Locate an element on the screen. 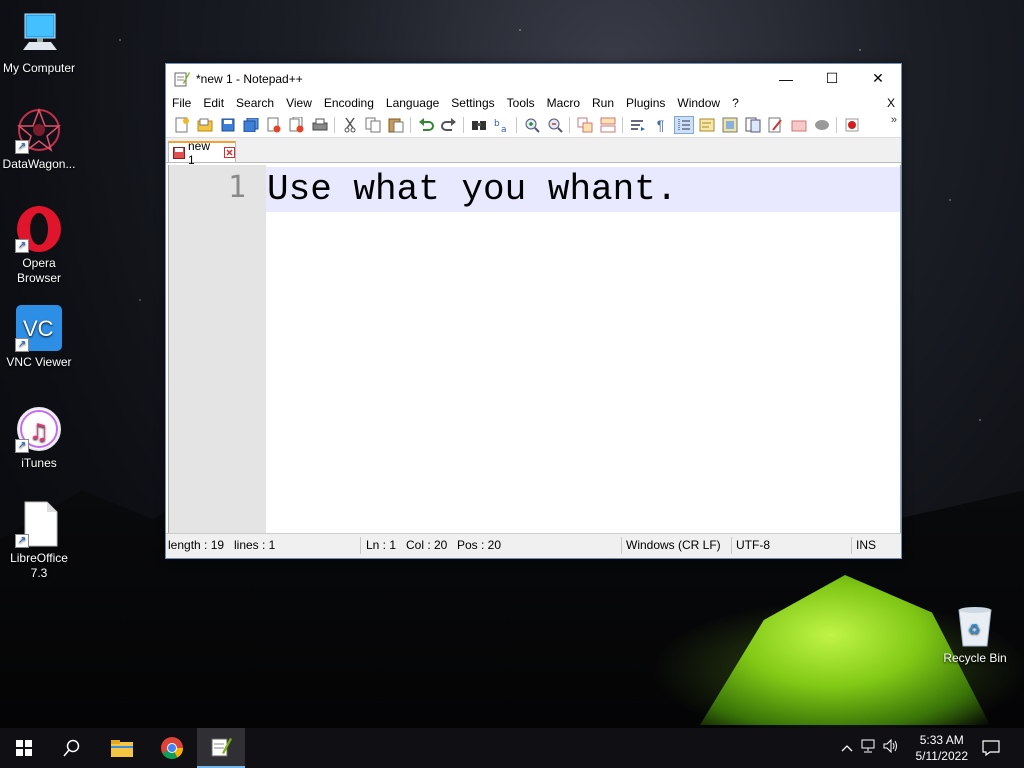 The width and height of the screenshot is (1024, 768). toolbar: ba ¶ » is located at coordinates (533, 125).